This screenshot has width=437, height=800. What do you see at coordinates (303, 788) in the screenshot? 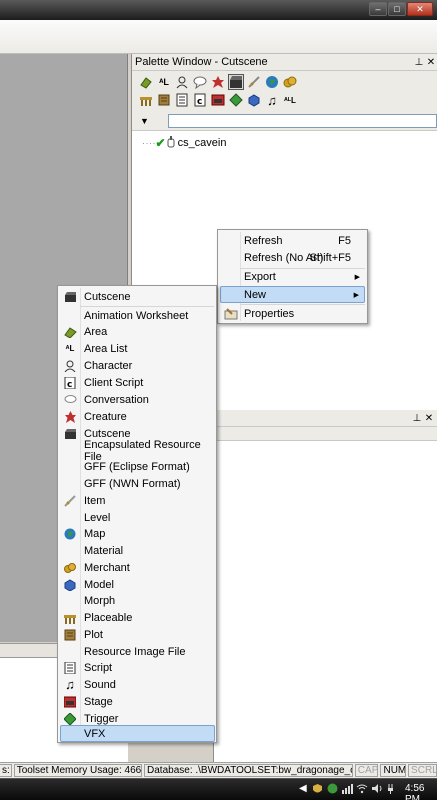
I see `show-hidden-icons-button: ◀` at bounding box center [303, 788].